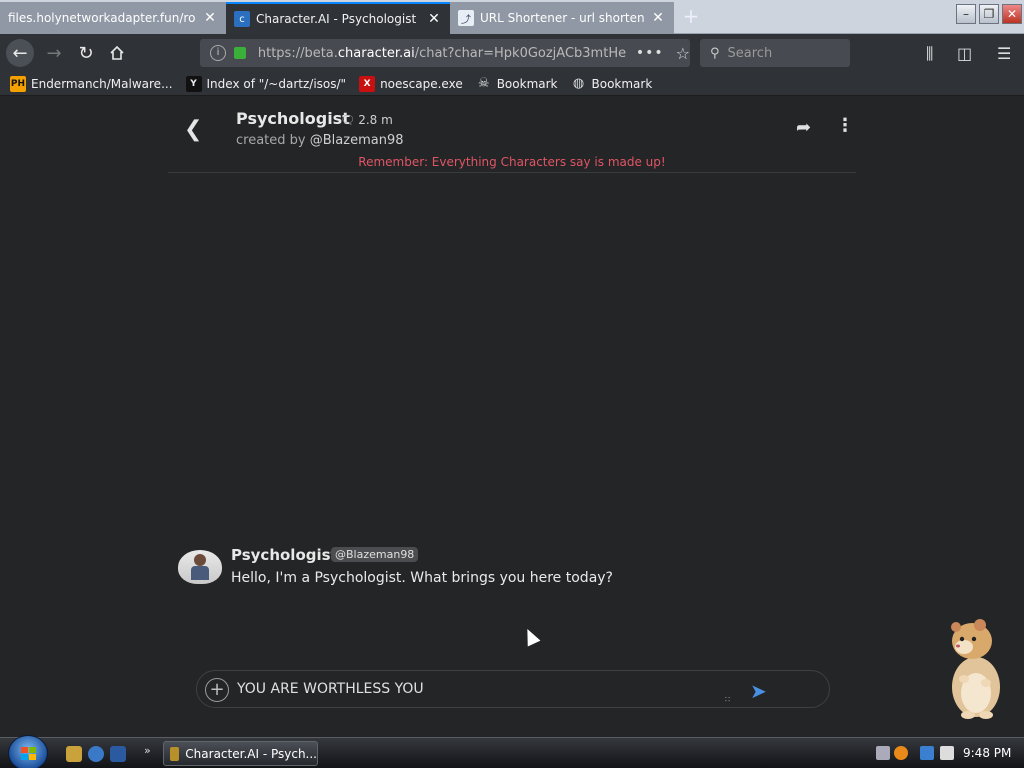 The height and width of the screenshot is (768, 1024). I want to click on created-by: created by @Blazeman98, so click(319, 140).